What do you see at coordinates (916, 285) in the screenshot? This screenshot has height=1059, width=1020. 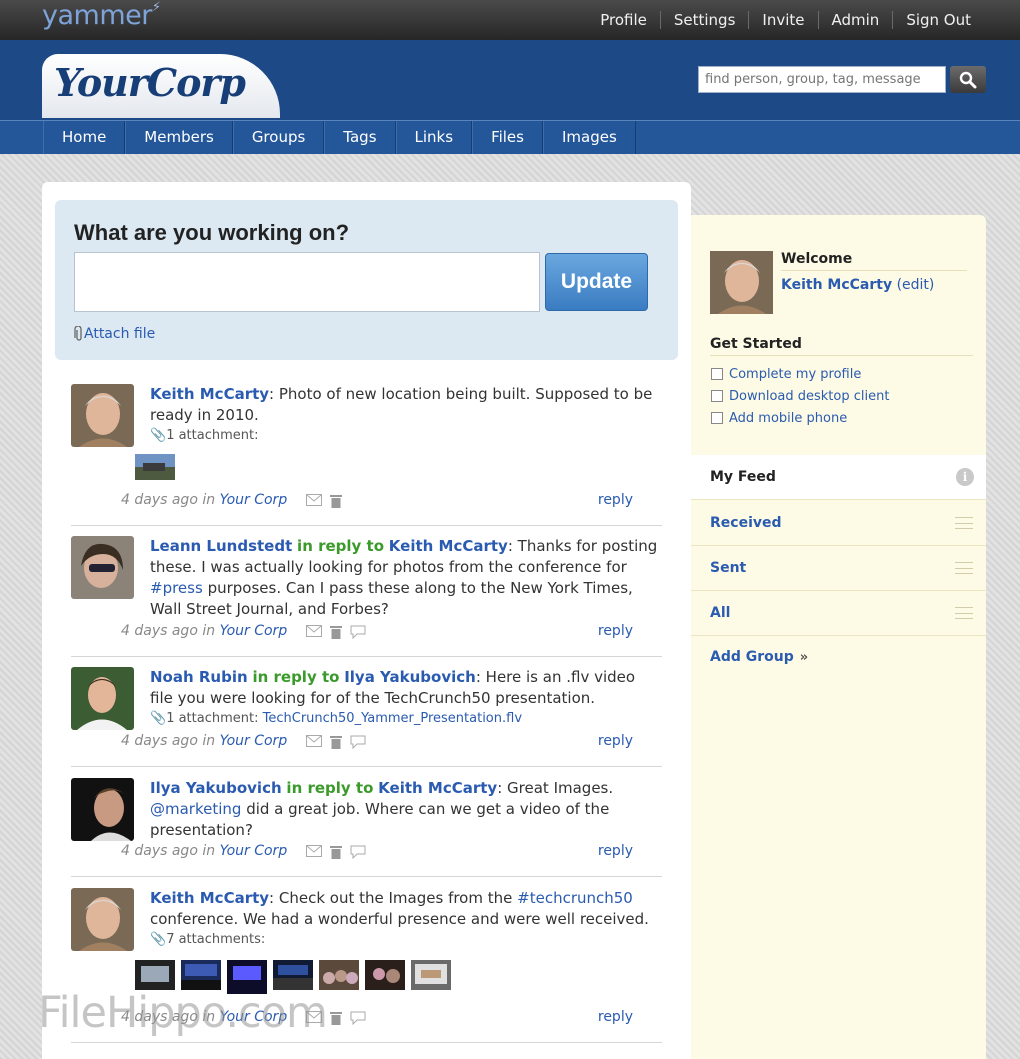 I see `edit-profile-link: (edit)` at bounding box center [916, 285].